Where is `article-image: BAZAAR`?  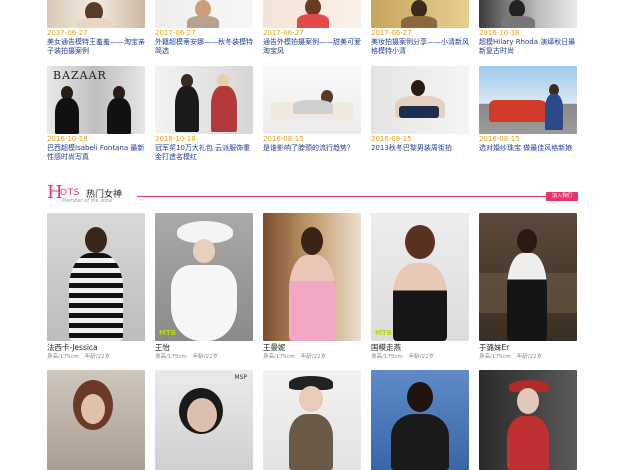 article-image: BAZAAR is located at coordinates (96, 100).